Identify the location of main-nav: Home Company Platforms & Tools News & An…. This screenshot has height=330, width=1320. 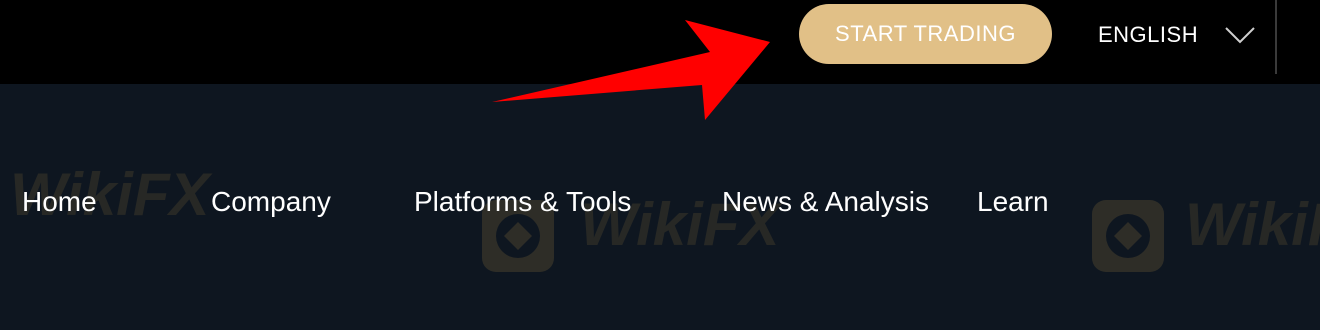
(660, 202).